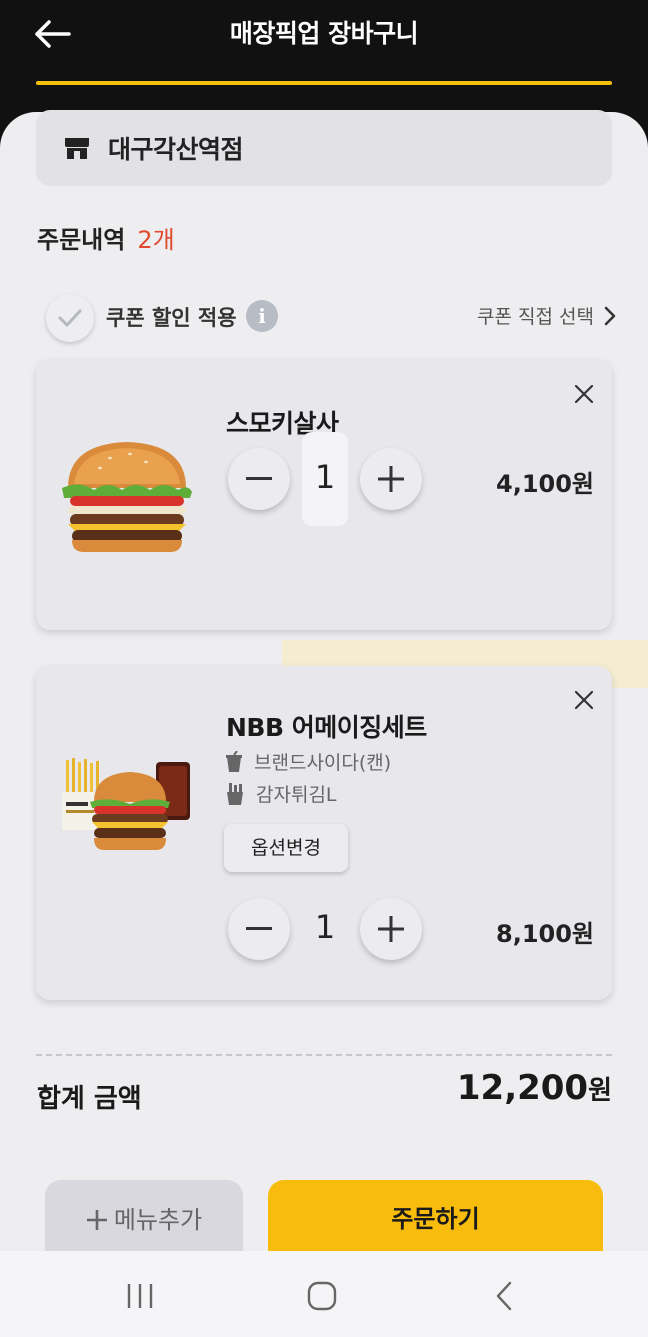 The image size is (648, 1337). I want to click on page-title: 매장픽업 장바구니, so click(324, 33).